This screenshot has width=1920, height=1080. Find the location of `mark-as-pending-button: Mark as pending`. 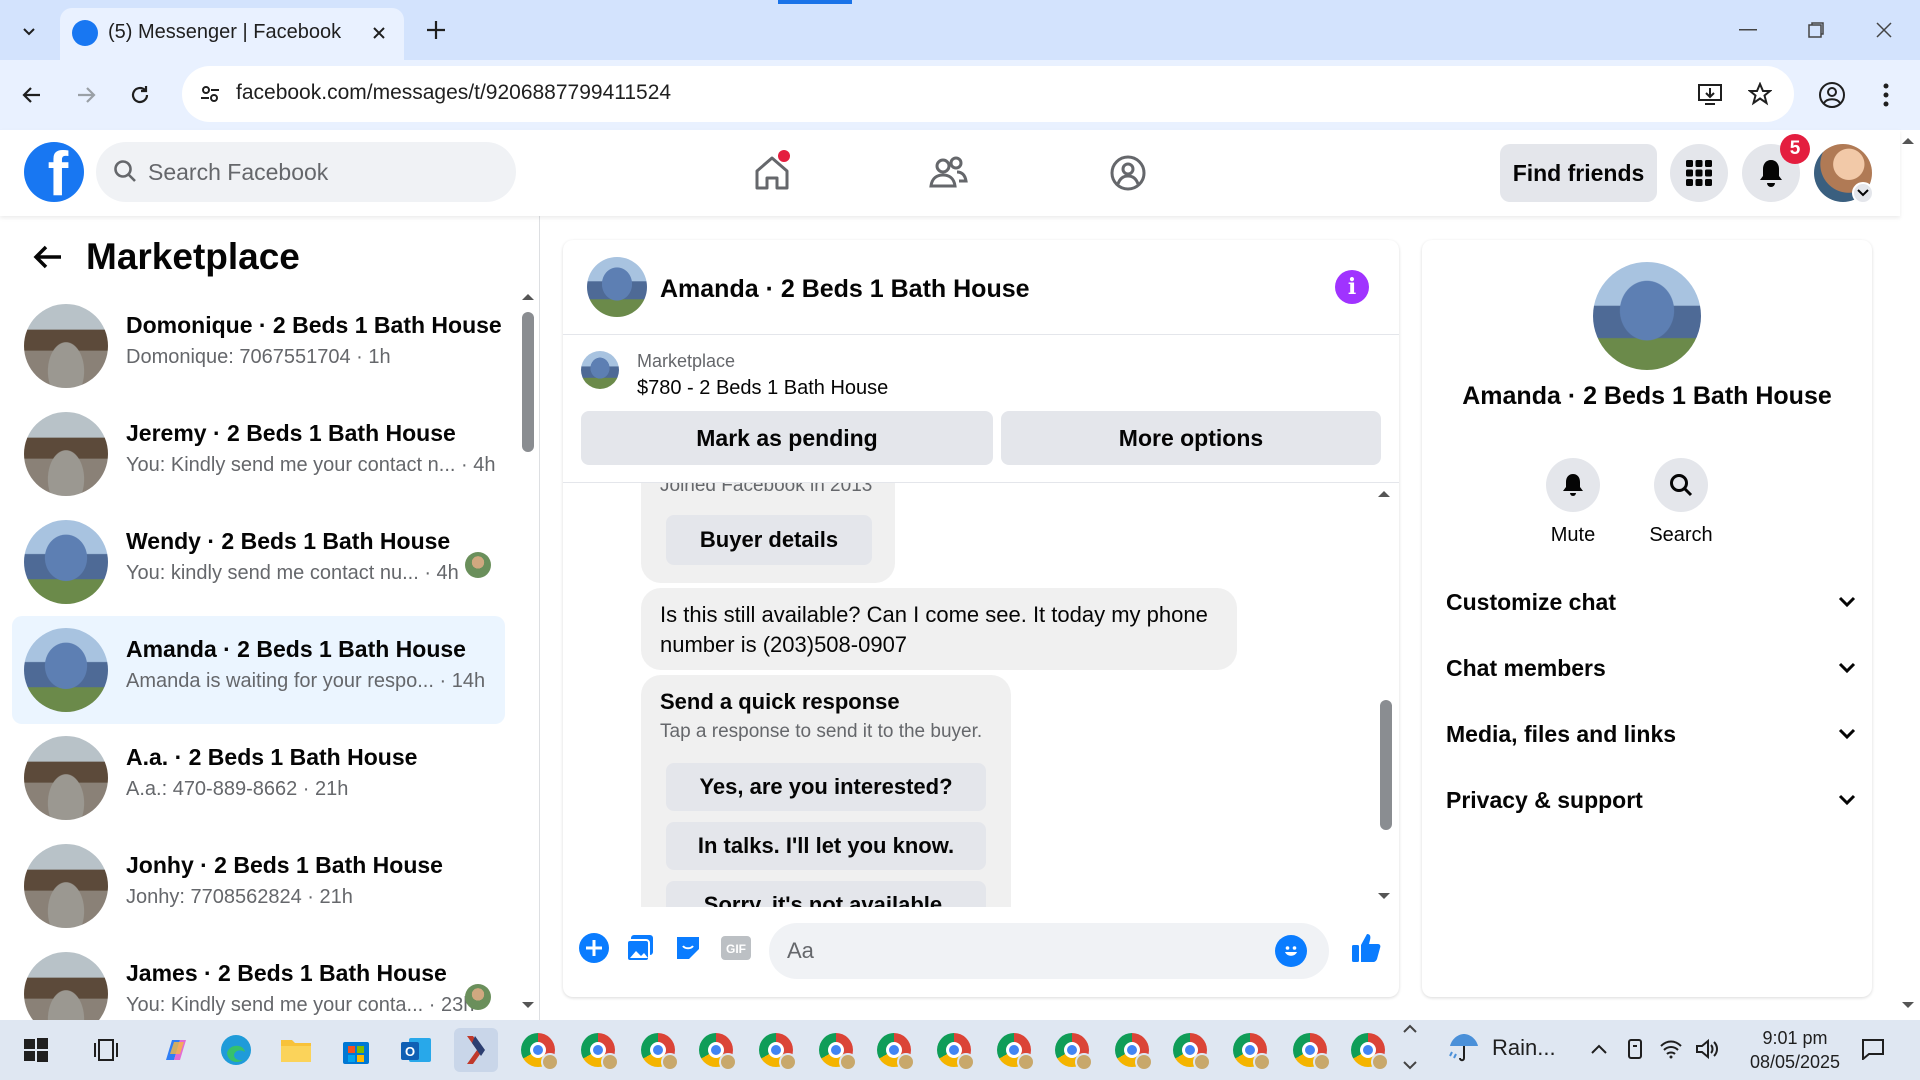

mark-as-pending-button: Mark as pending is located at coordinates (787, 438).